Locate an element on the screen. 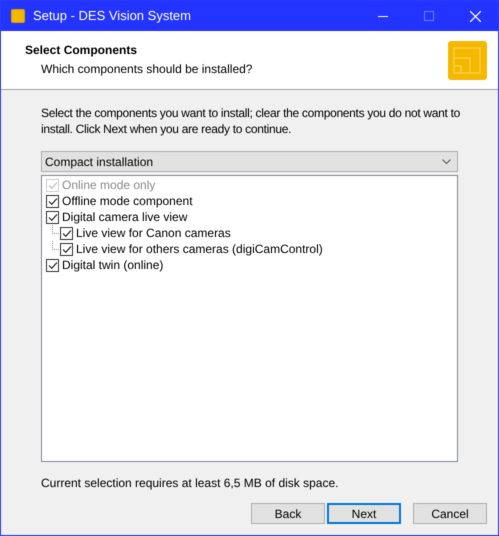  chevron-down-icon is located at coordinates (446, 161).